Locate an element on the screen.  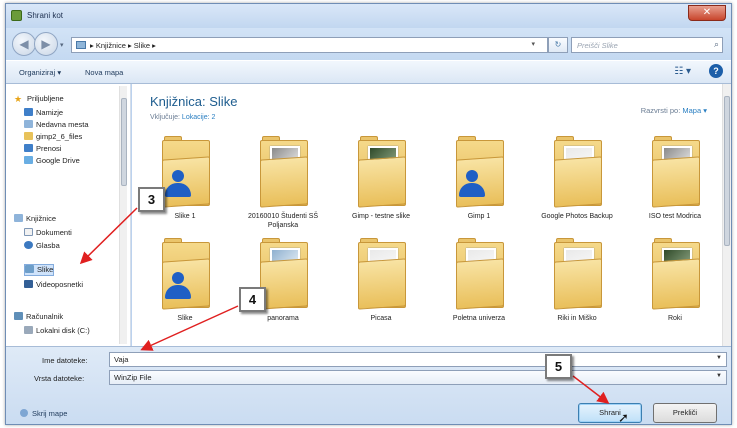
hide-folders-toggle: Skrij mape is located at coordinates (43, 413).